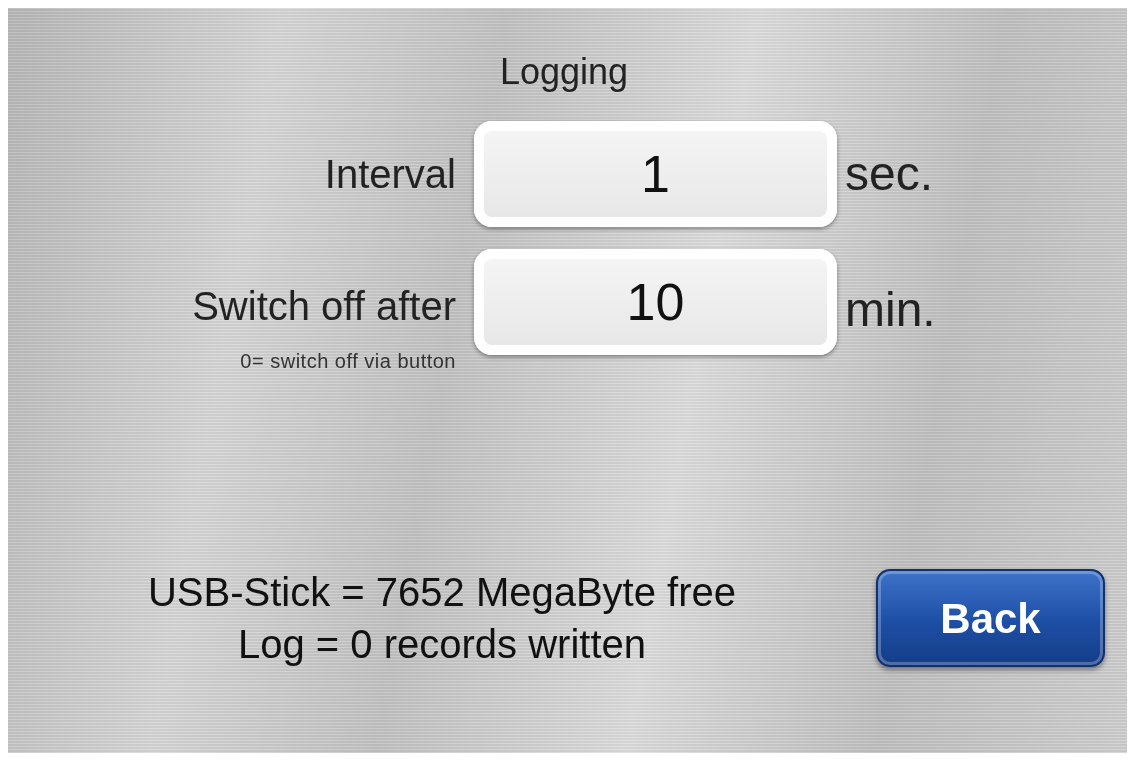 The width and height of the screenshot is (1135, 761). Describe the element at coordinates (390, 174) in the screenshot. I see `field-label: Interval` at that location.